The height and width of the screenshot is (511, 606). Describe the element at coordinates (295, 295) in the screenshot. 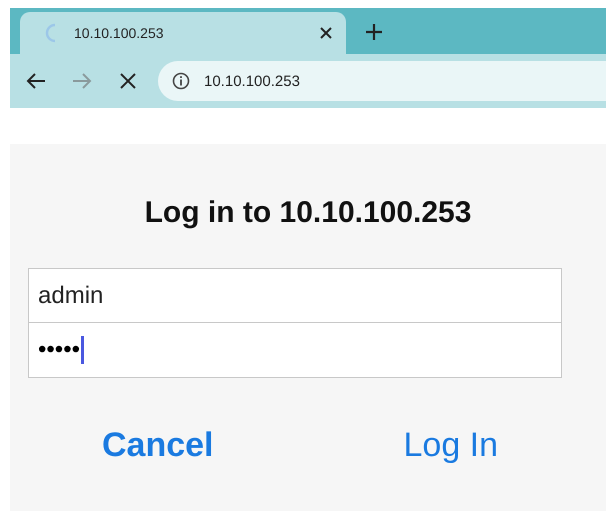

I see `username-field: admin` at that location.